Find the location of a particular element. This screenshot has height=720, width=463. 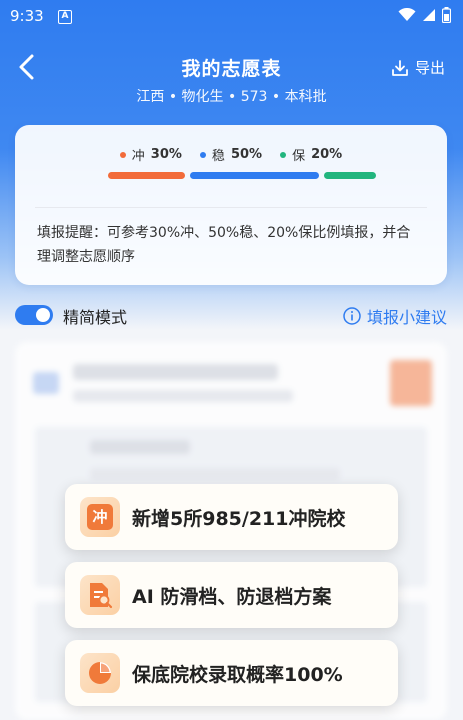

chong-icon: 冲 is located at coordinates (100, 517).